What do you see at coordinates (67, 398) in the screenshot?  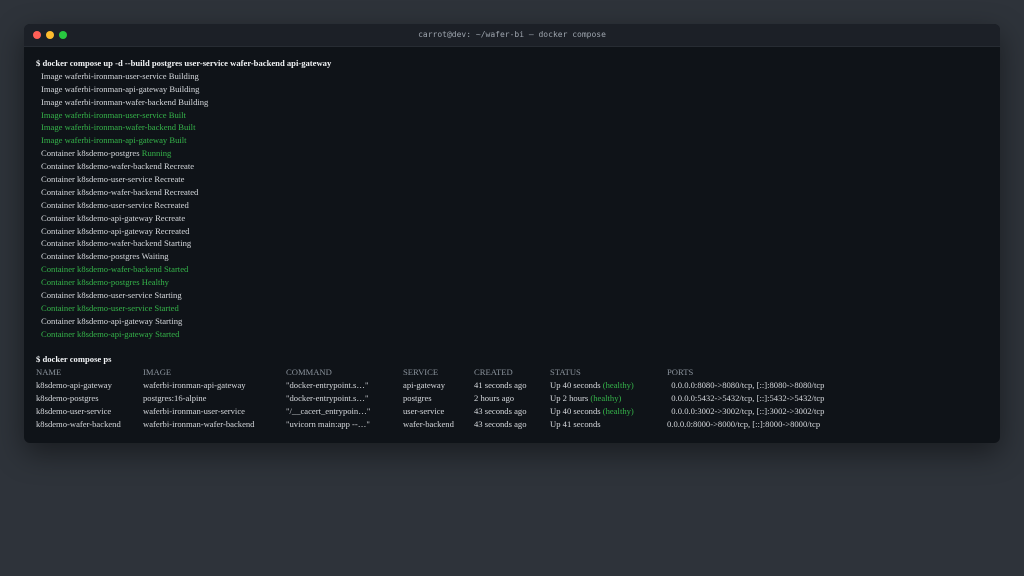 I see `cell-name: k8sdemo-postgres` at bounding box center [67, 398].